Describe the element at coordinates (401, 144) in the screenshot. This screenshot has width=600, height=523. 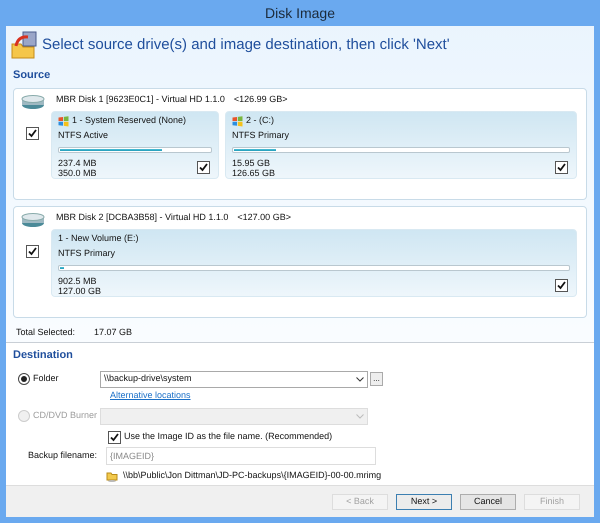
I see `partition-card: 2 - (C:) NTFS Primary 15.95 GB 126.65 GB` at that location.